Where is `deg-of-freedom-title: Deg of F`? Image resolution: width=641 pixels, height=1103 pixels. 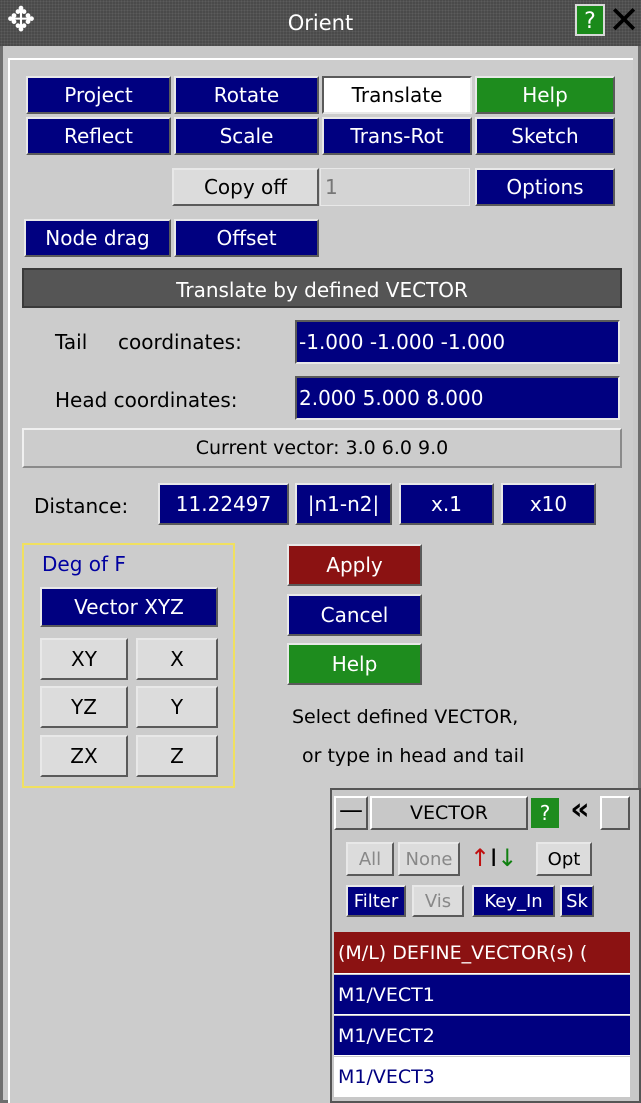 deg-of-freedom-title: Deg of F is located at coordinates (84, 564).